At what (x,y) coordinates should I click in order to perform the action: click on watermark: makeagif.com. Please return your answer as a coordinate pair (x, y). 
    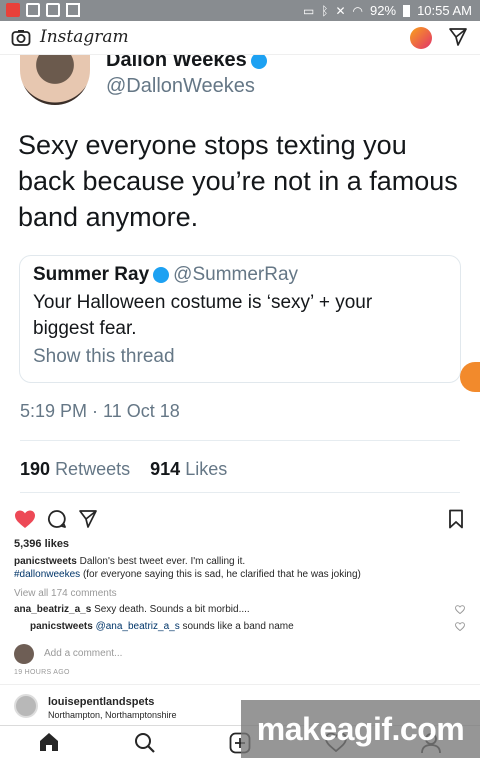
    Looking at the image, I should click on (360, 729).